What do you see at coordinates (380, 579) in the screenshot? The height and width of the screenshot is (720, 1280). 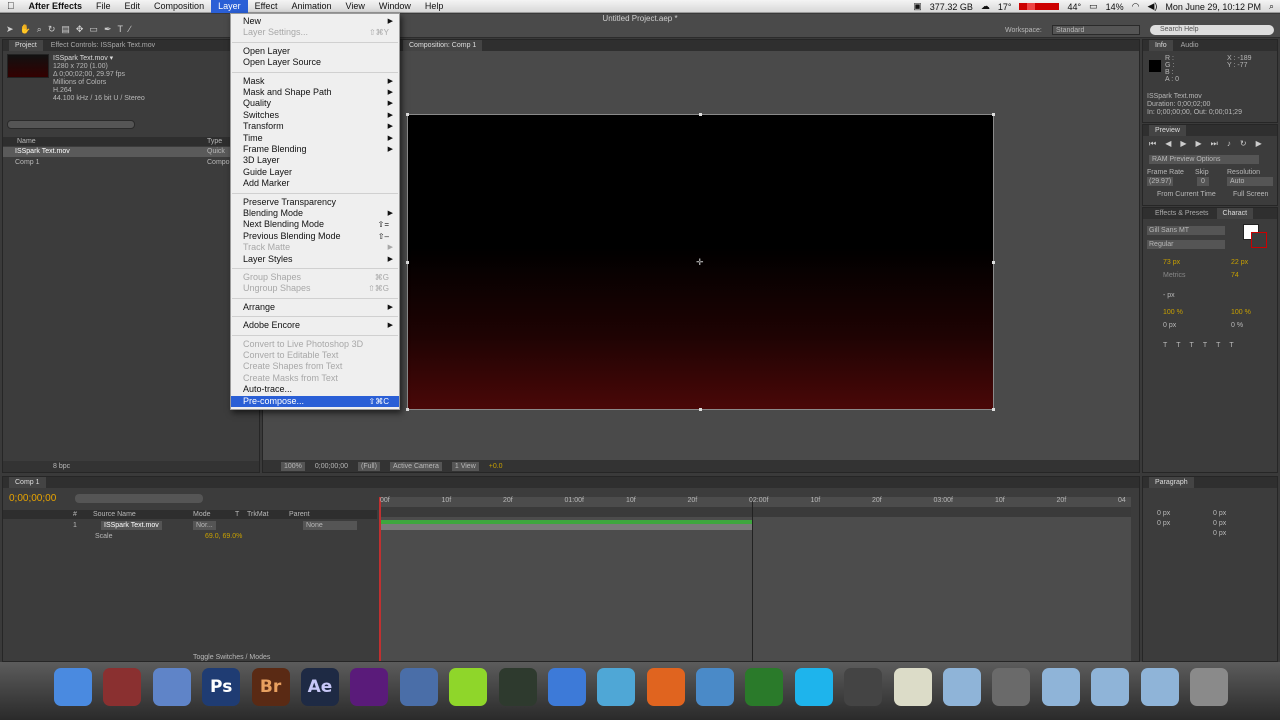 I see `current-time-indicator` at bounding box center [380, 579].